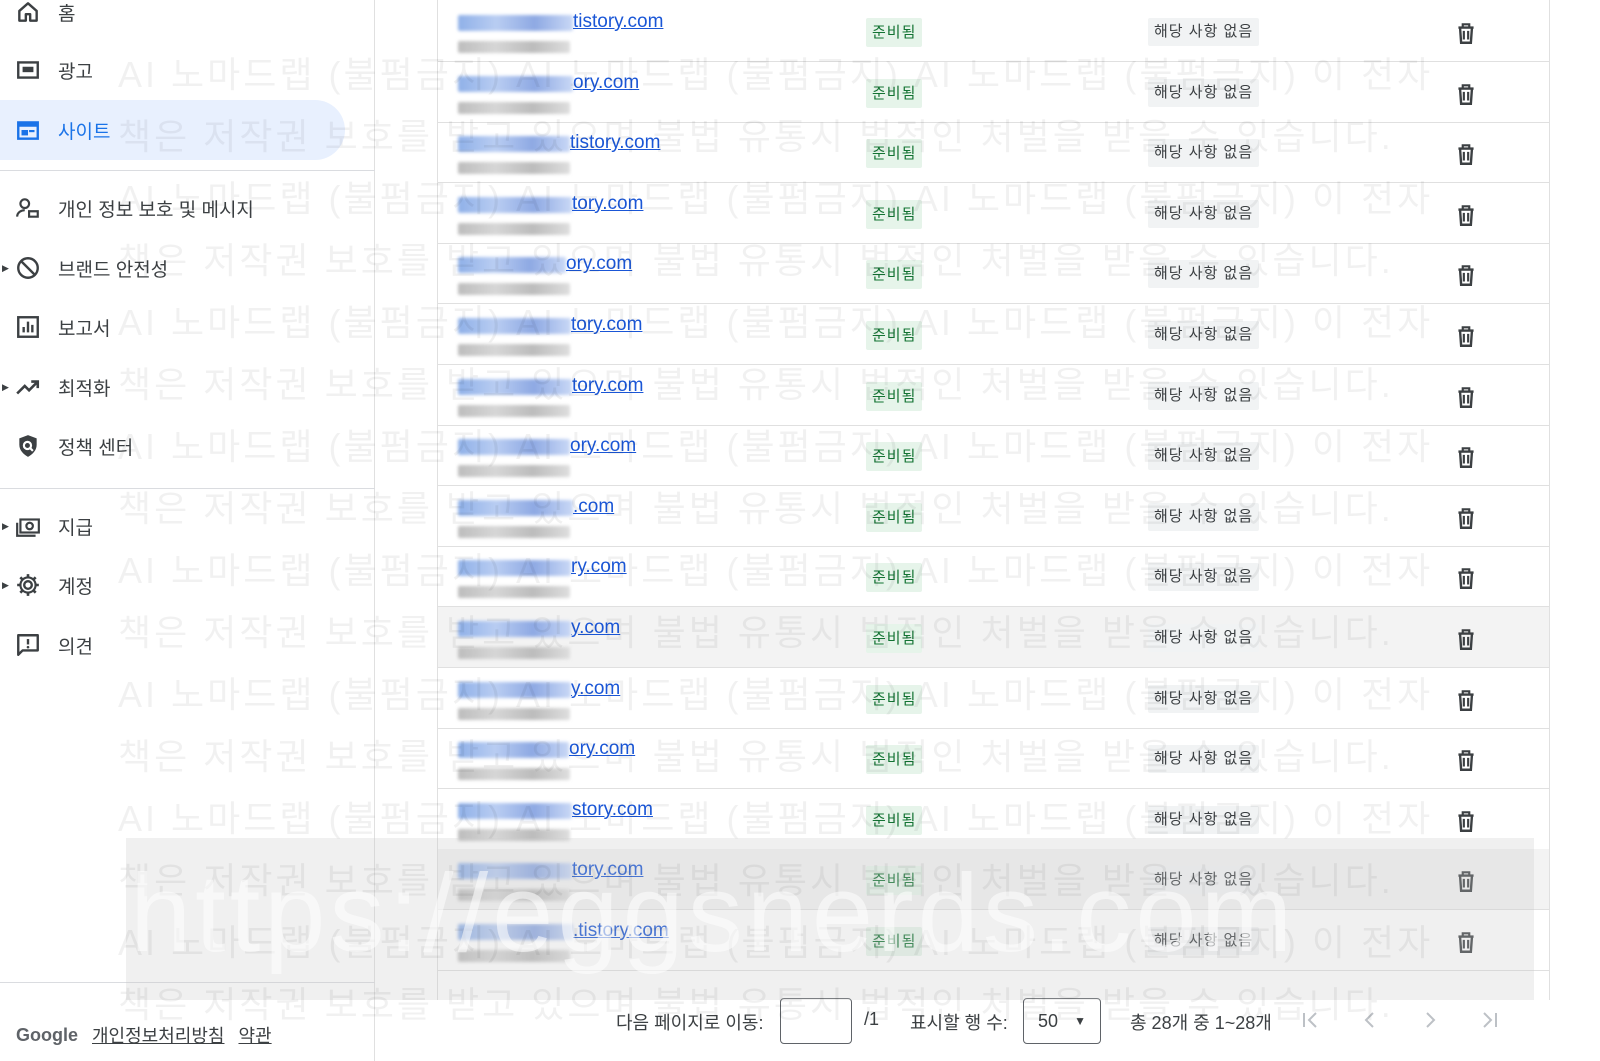 The width and height of the screenshot is (1600, 1061). Describe the element at coordinates (872, 1019) in the screenshot. I see `total-pages-text: /1` at that location.